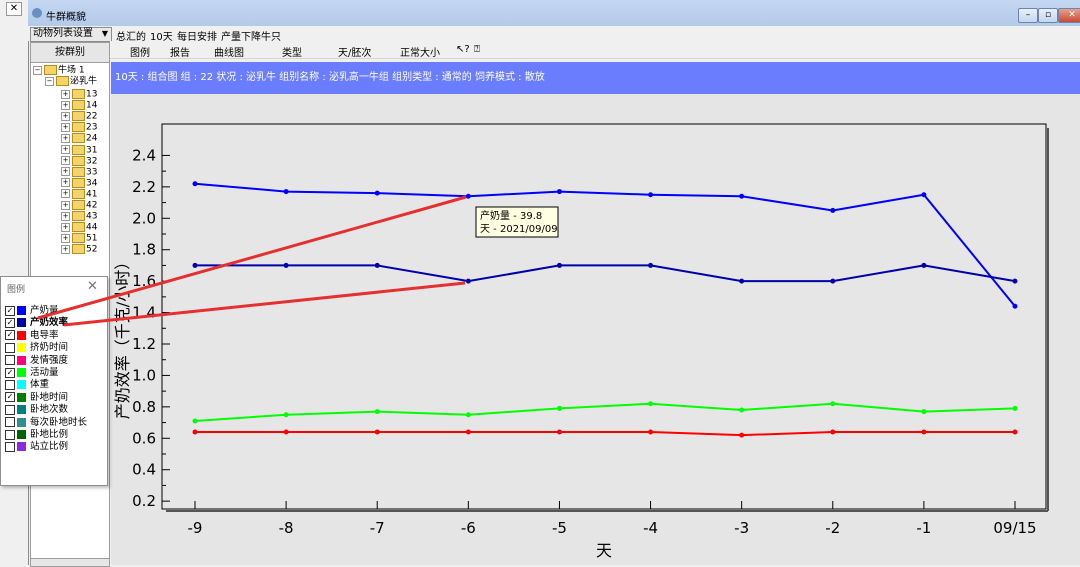 Image resolution: width=1080 pixels, height=567 pixels. I want to click on list-settings-dropdown: 动物列表设置 ▼, so click(71, 34).